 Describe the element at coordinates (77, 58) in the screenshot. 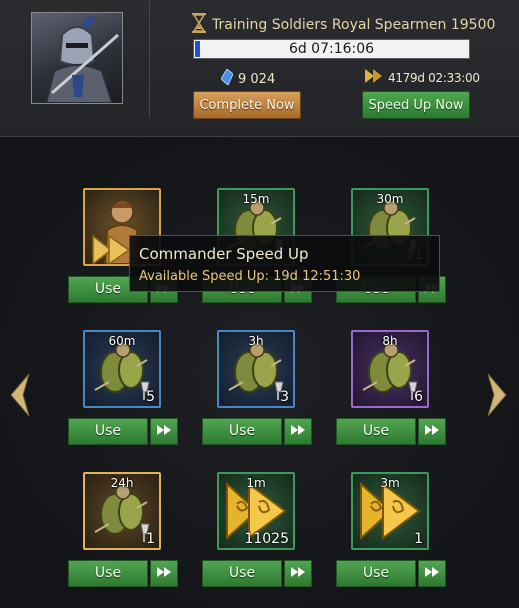

I see `commander-portrait` at that location.